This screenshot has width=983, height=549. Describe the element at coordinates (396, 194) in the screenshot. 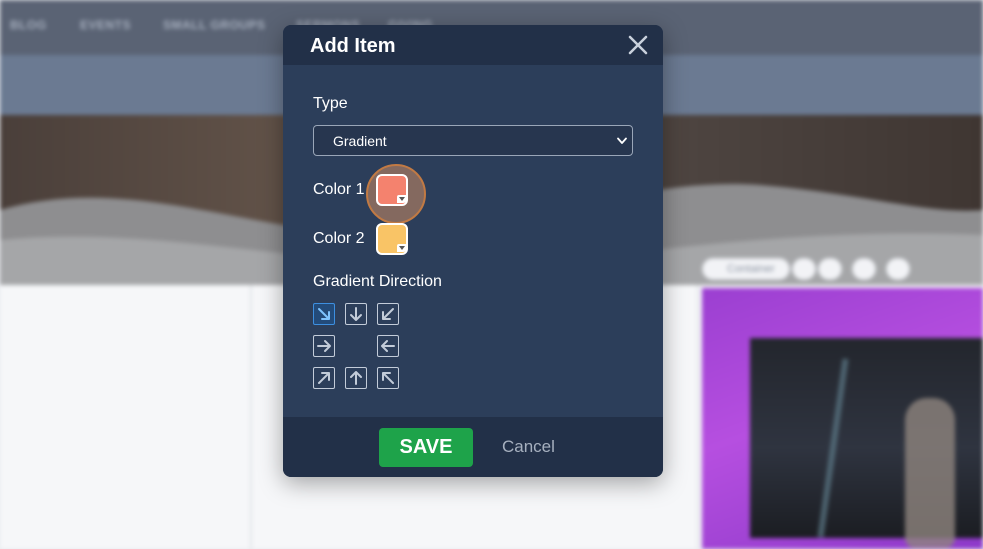

I see `color1-picker` at that location.